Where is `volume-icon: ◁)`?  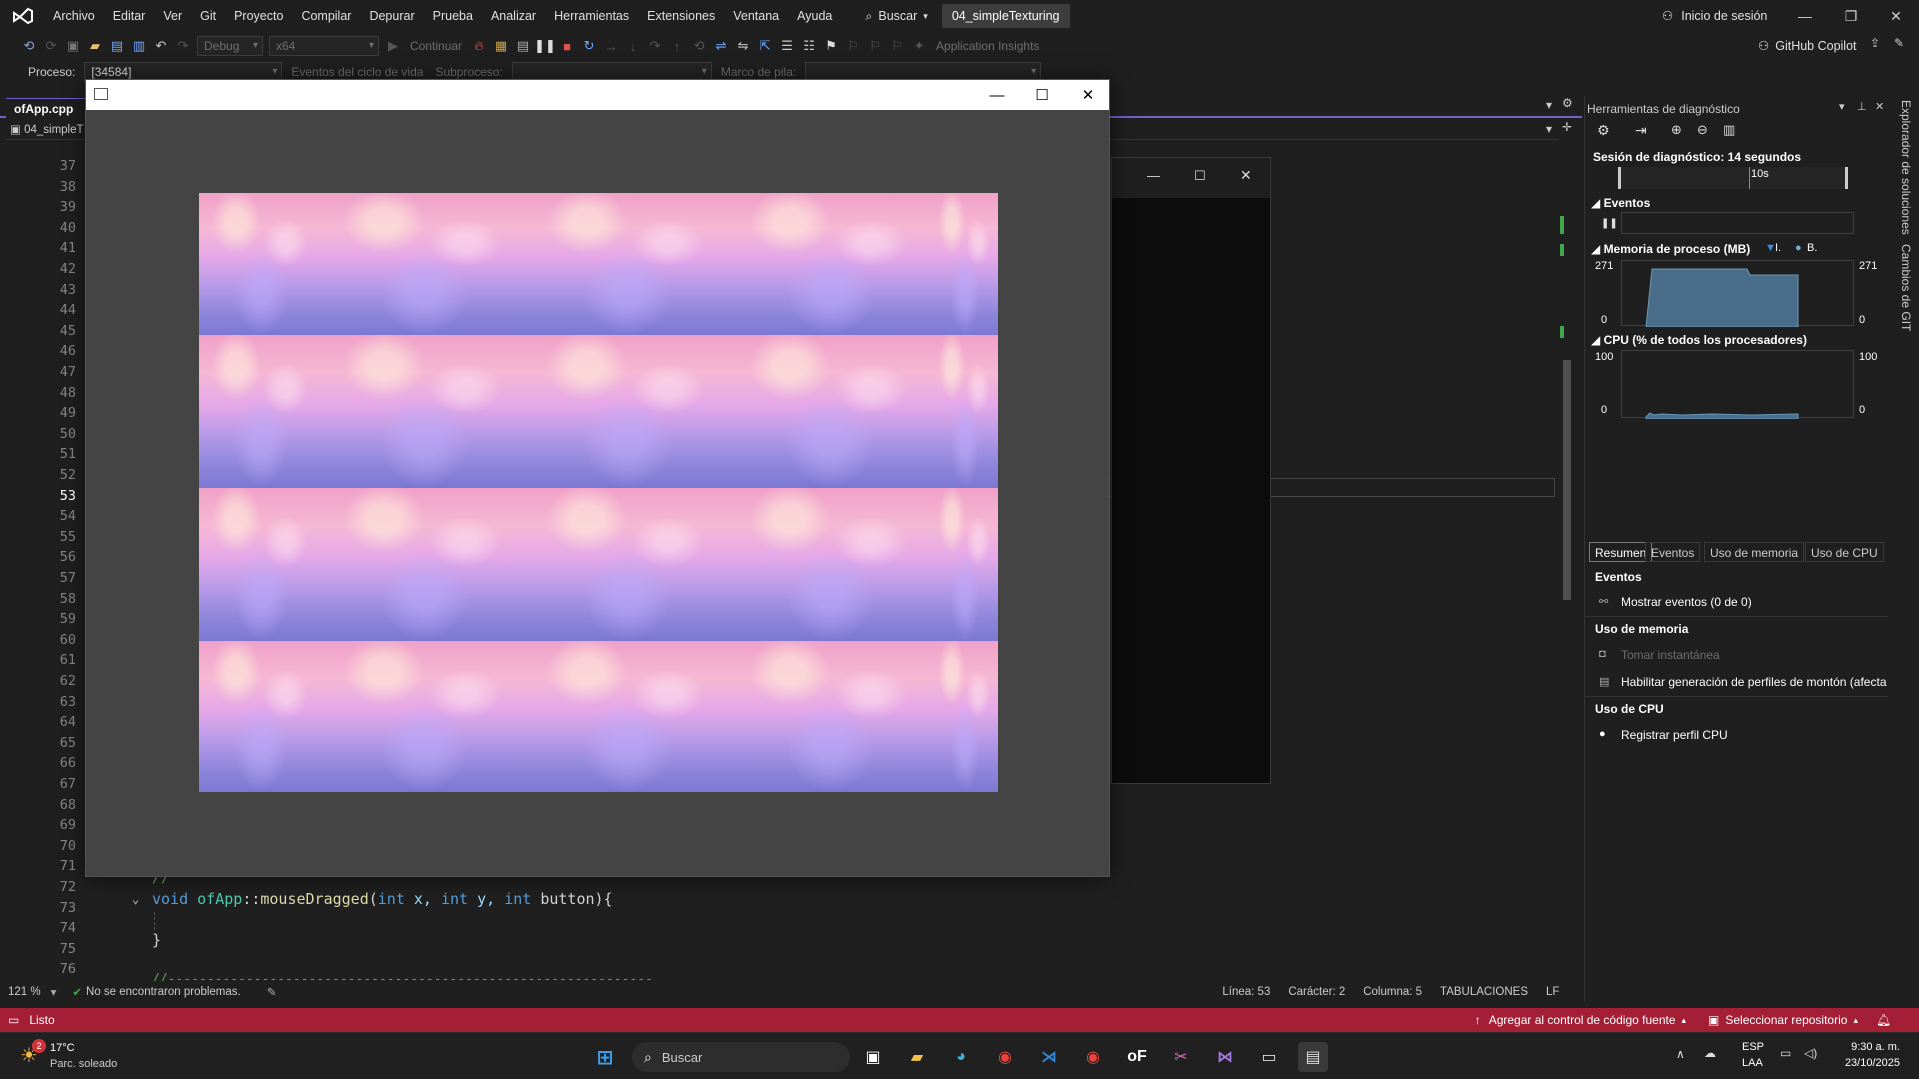 volume-icon: ◁) is located at coordinates (1810, 1053).